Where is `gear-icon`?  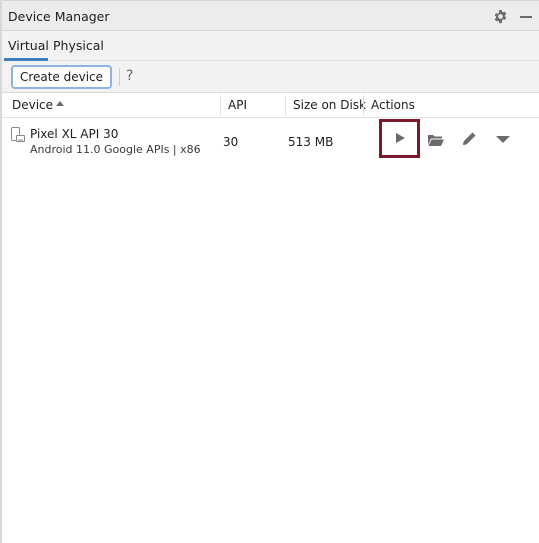
gear-icon is located at coordinates (500, 16).